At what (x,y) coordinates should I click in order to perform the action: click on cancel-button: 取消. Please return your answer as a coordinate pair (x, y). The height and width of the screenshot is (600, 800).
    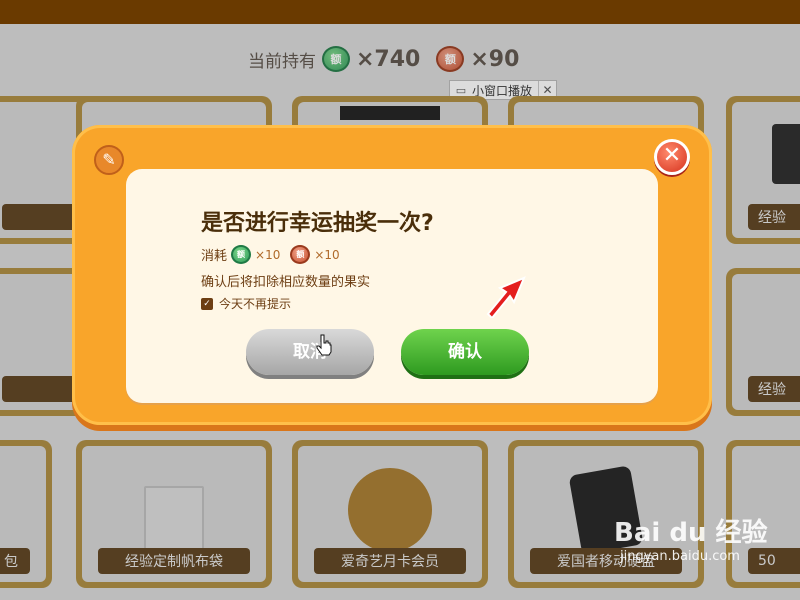
    Looking at the image, I should click on (310, 352).